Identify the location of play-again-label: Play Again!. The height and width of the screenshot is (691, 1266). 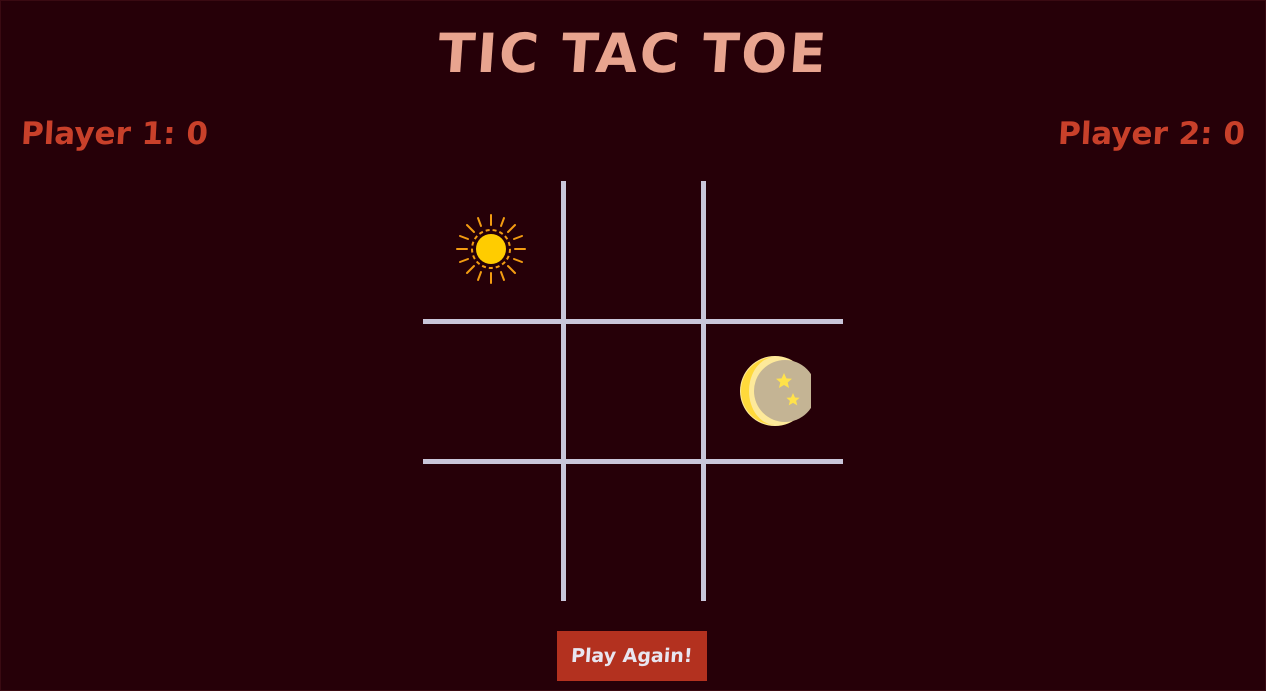
(632, 656).